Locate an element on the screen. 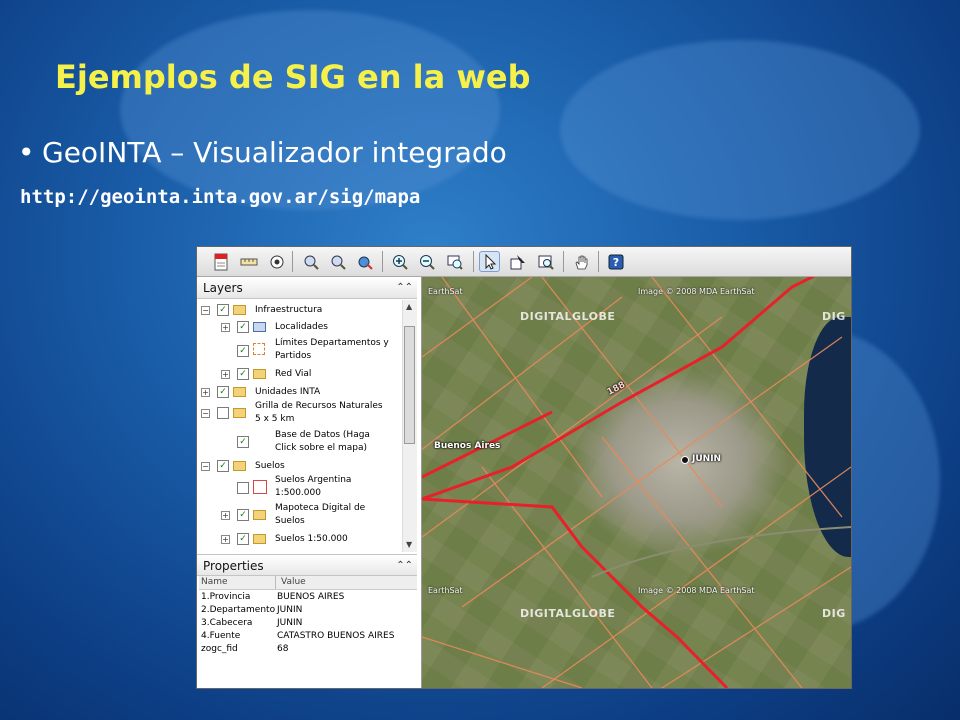 This screenshot has height=720, width=960. property-value: CATASTRO BUENOS AIRES is located at coordinates (336, 636).